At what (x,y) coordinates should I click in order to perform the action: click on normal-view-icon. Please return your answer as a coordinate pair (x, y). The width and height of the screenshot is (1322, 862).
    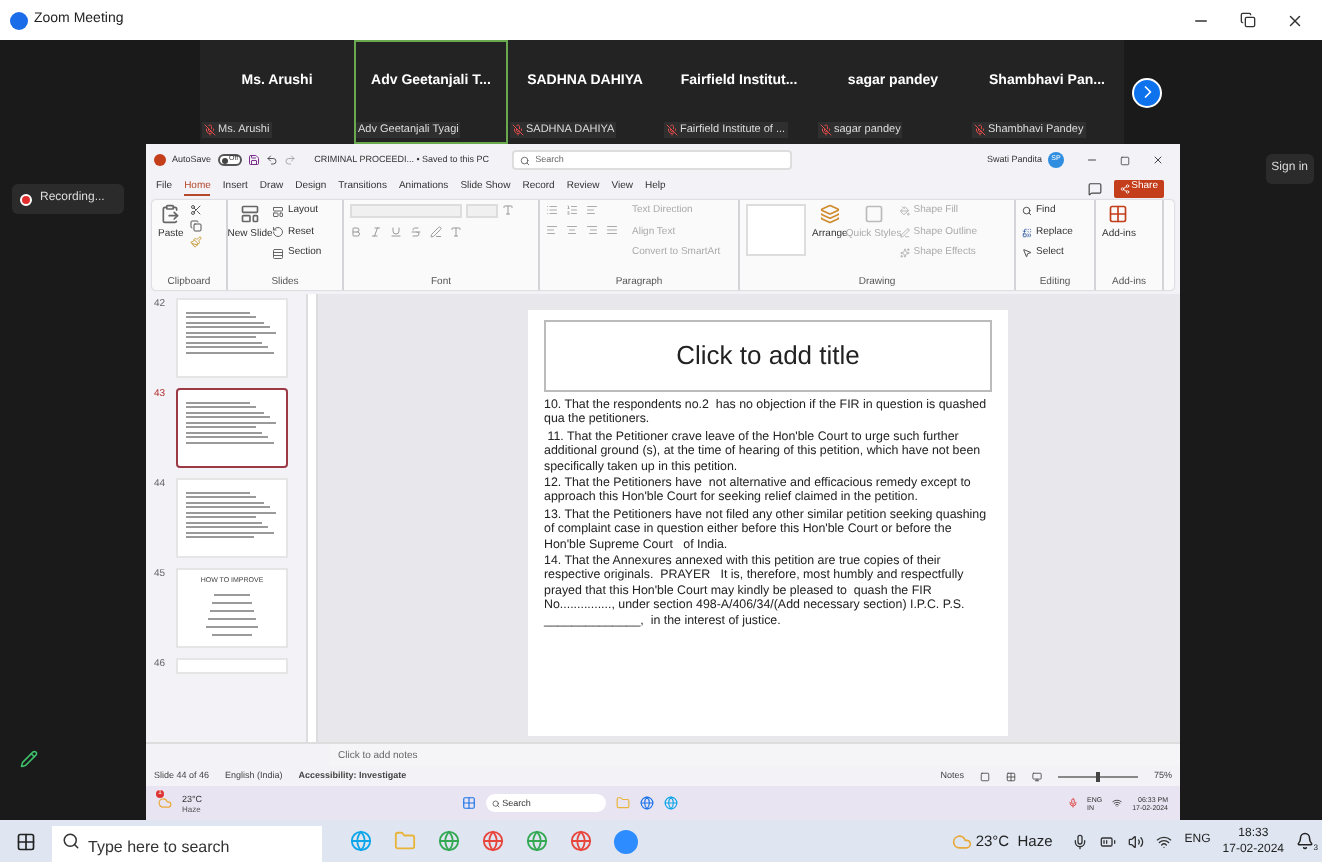
    Looking at the image, I should click on (984, 776).